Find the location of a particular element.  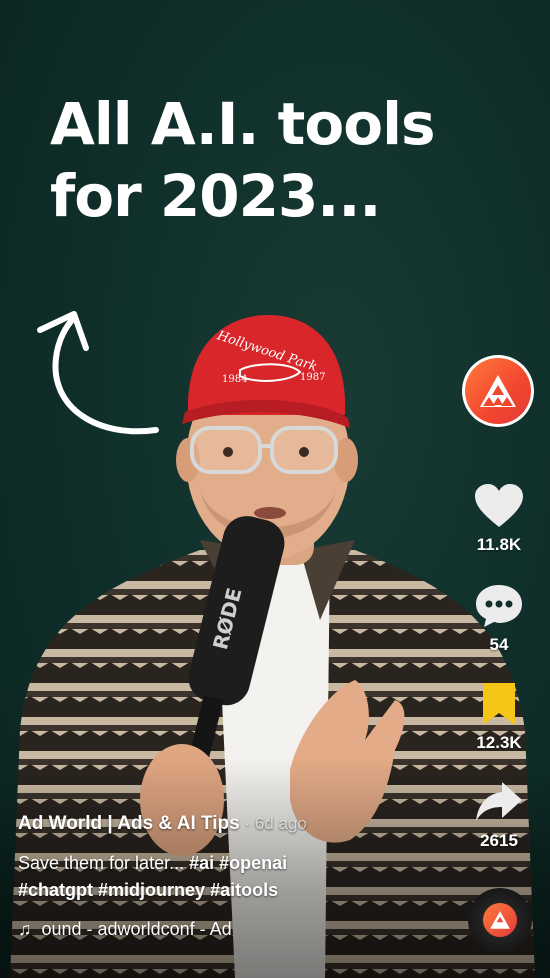

post-time: 6d ago is located at coordinates (280, 823).